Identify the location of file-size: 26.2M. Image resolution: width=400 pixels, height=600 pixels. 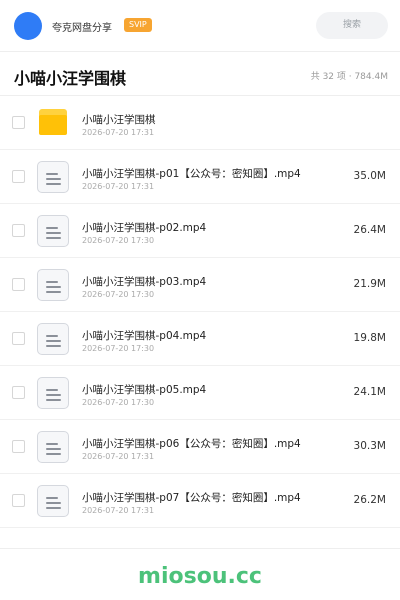
(369, 500).